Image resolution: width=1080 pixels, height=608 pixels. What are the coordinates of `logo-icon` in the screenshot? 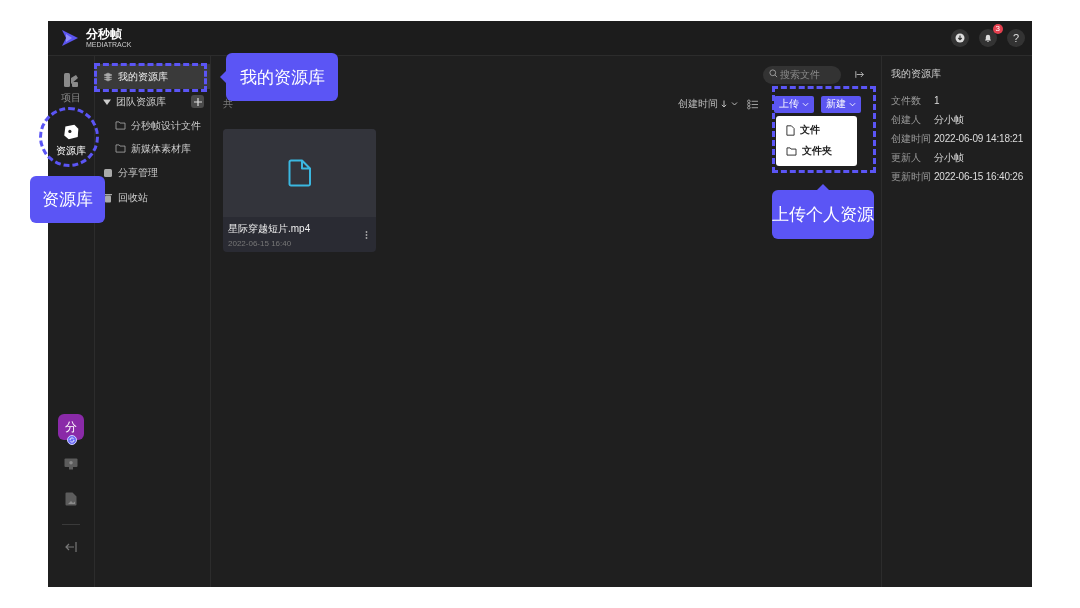 It's located at (70, 38).